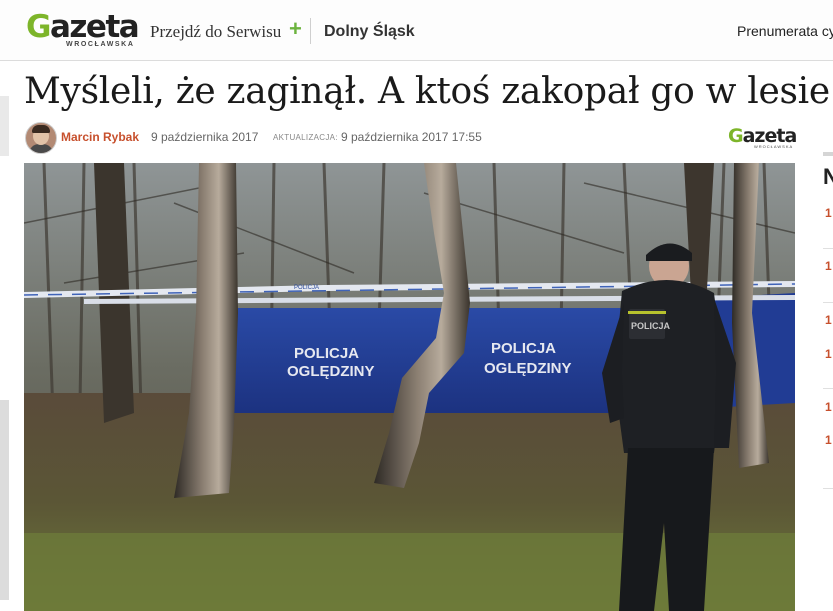 Image resolution: width=833 pixels, height=611 pixels. I want to click on go-to-service-link: Przejdź do Serwisu, so click(215, 32).